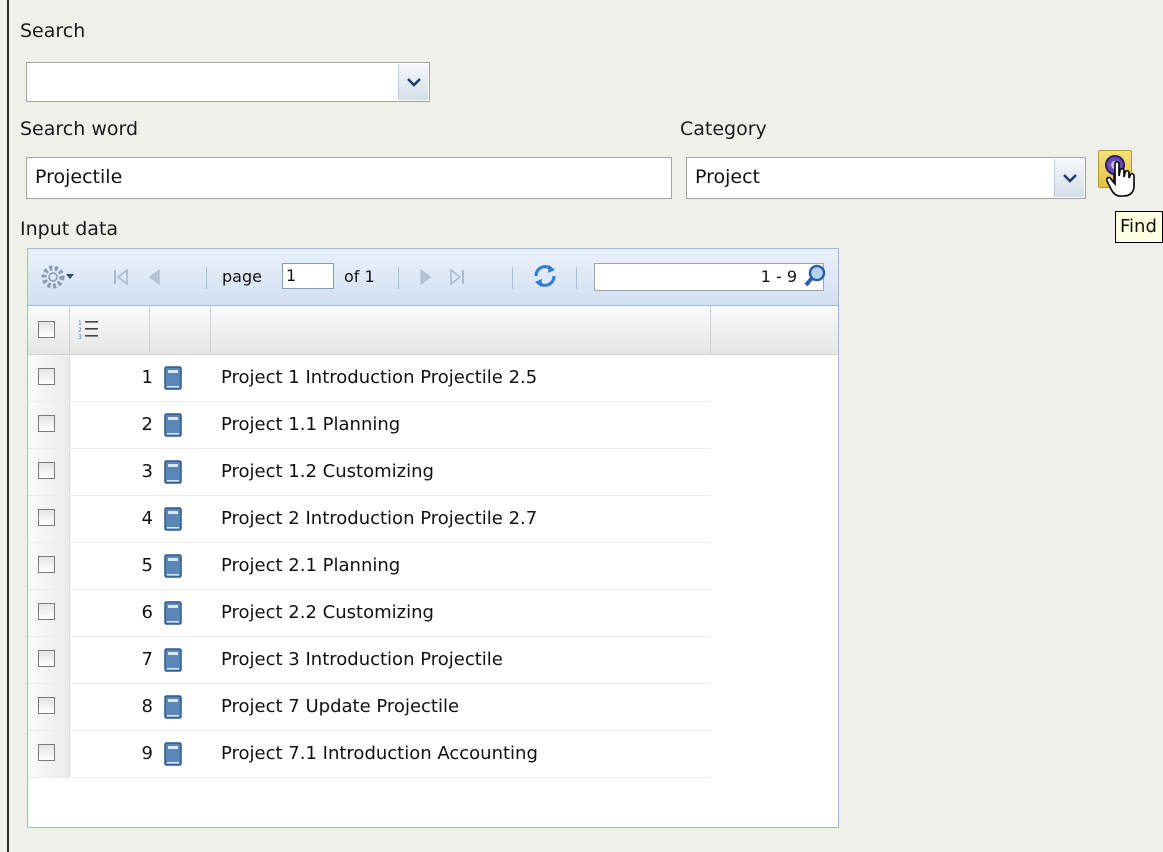  I want to click on table-row: 6 Project 2.2 Customizing, so click(369, 613).